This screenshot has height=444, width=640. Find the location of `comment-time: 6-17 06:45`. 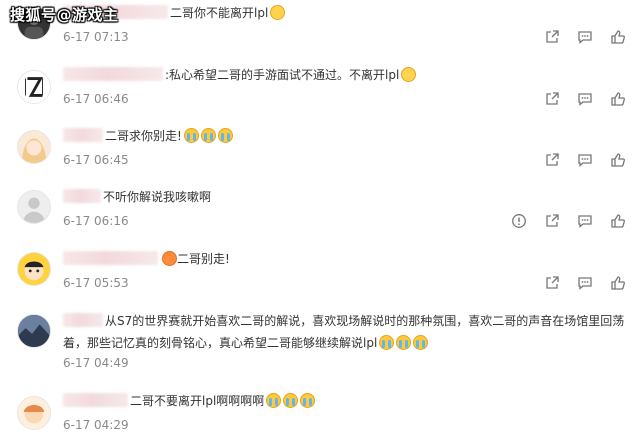

comment-time: 6-17 06:45 is located at coordinates (96, 160).